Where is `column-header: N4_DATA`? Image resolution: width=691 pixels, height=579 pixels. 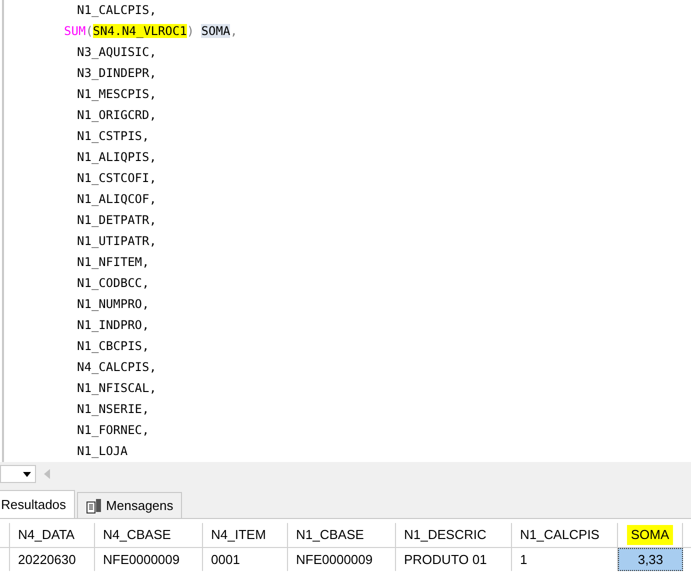 column-header: N4_DATA is located at coordinates (46, 535).